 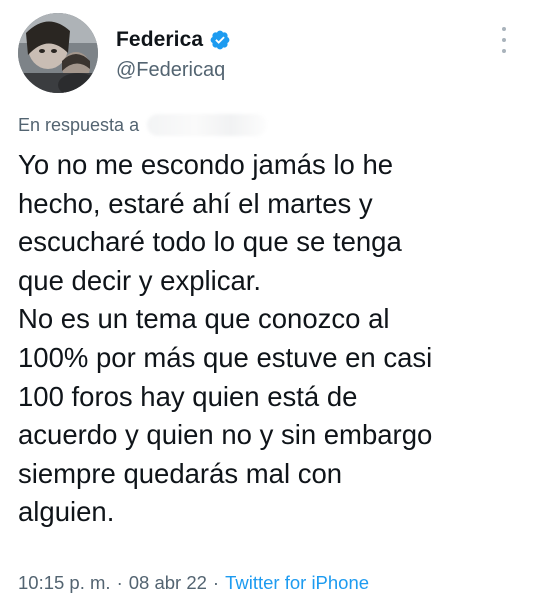 I want to click on tweet-source-link: Twitter for iPhone, so click(x=297, y=583).